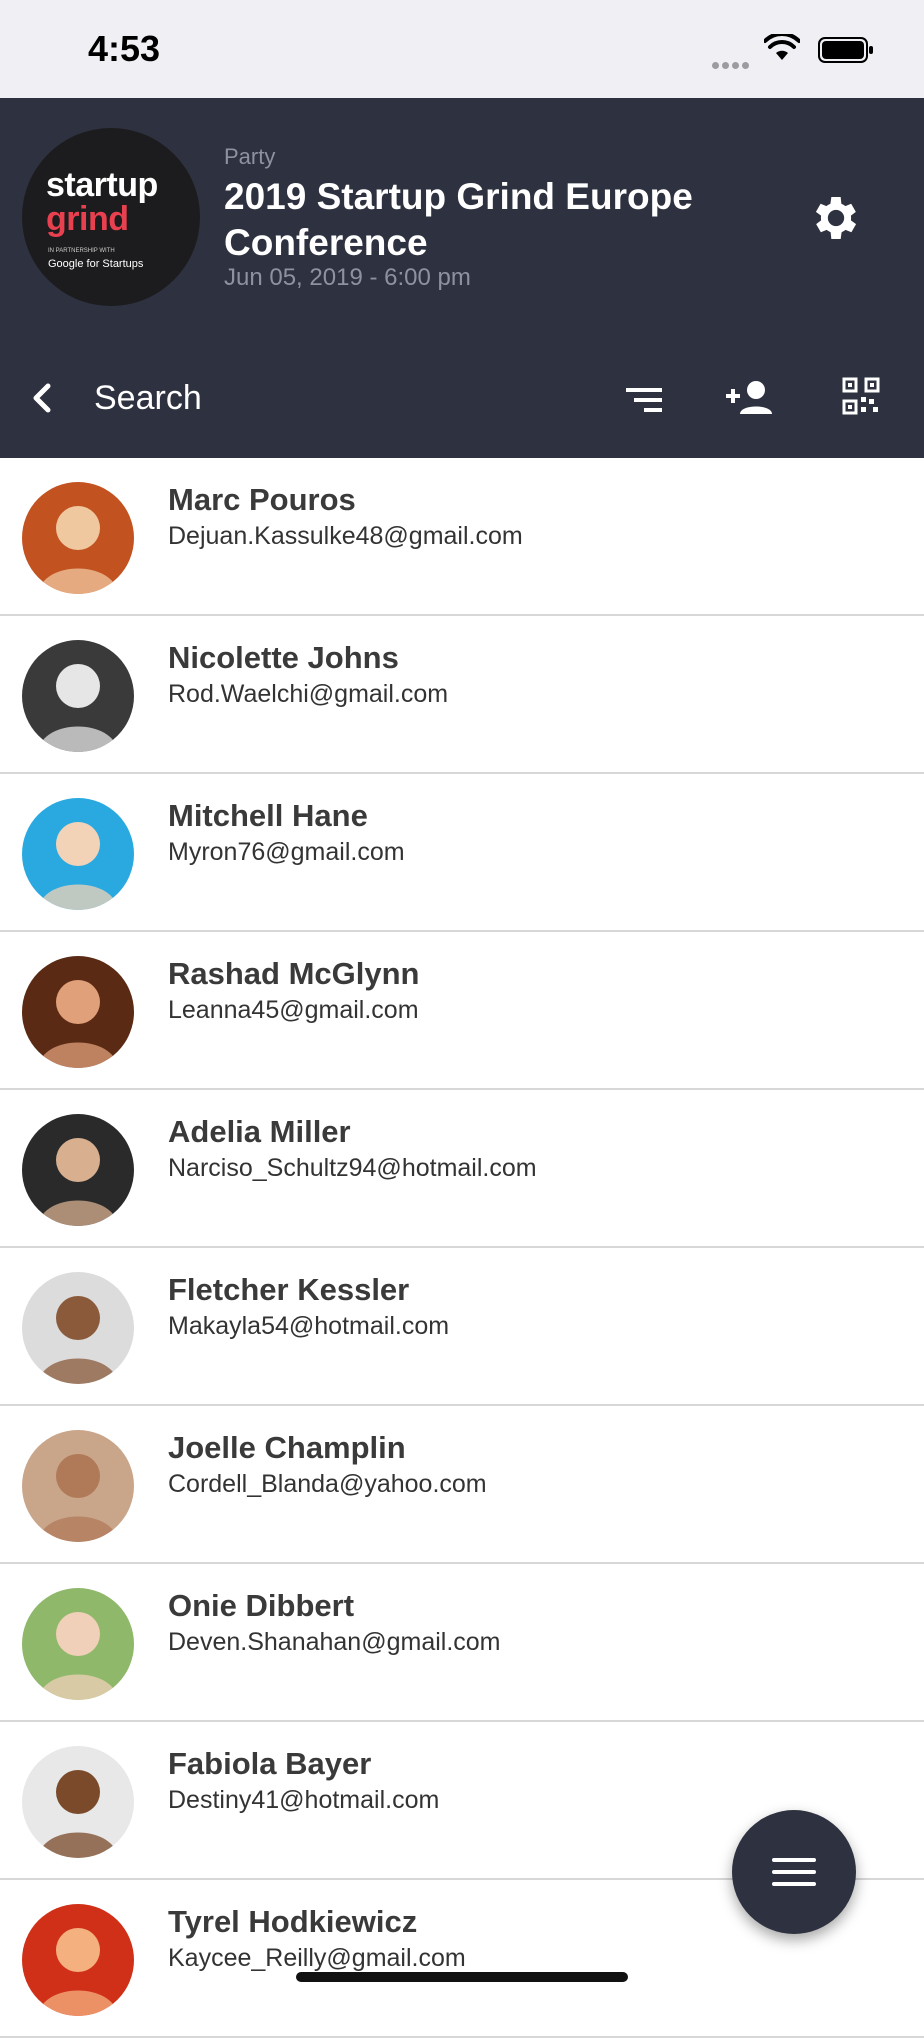 This screenshot has width=924, height=2038. I want to click on menu-fab-button, so click(794, 1872).